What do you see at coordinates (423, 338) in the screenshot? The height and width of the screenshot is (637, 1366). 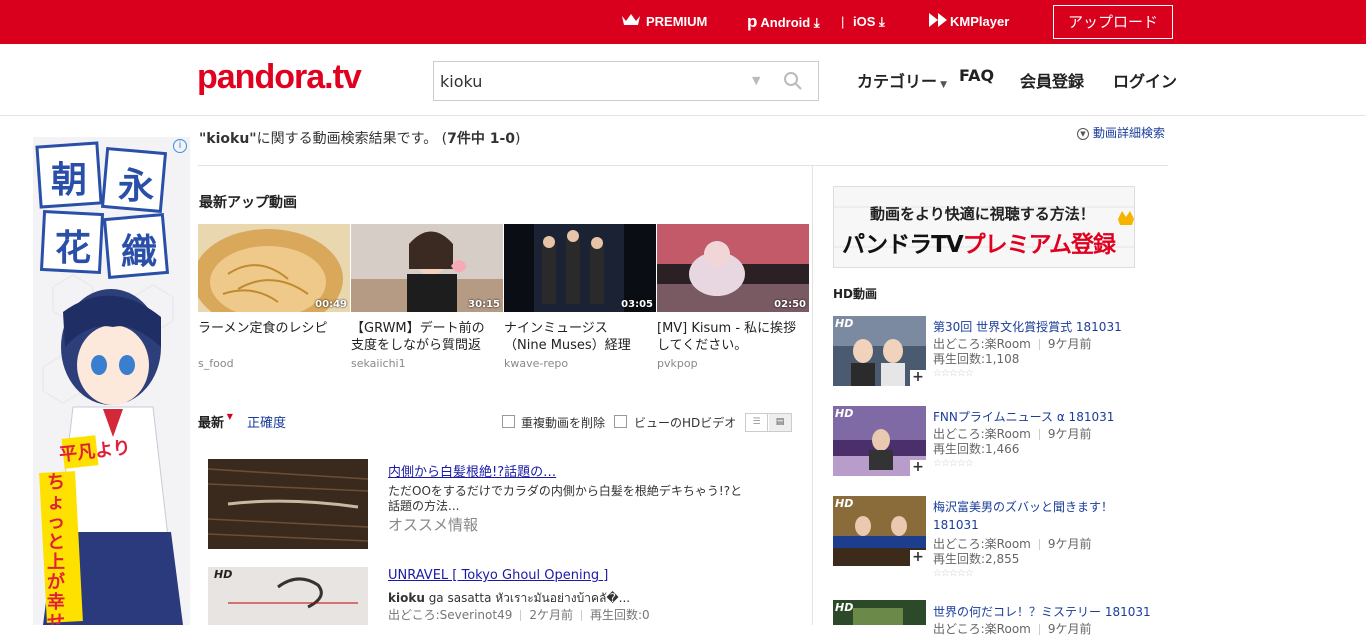 I see `latest-title-2: 【GRWM】デート前の支度をしながら質問返` at bounding box center [423, 338].